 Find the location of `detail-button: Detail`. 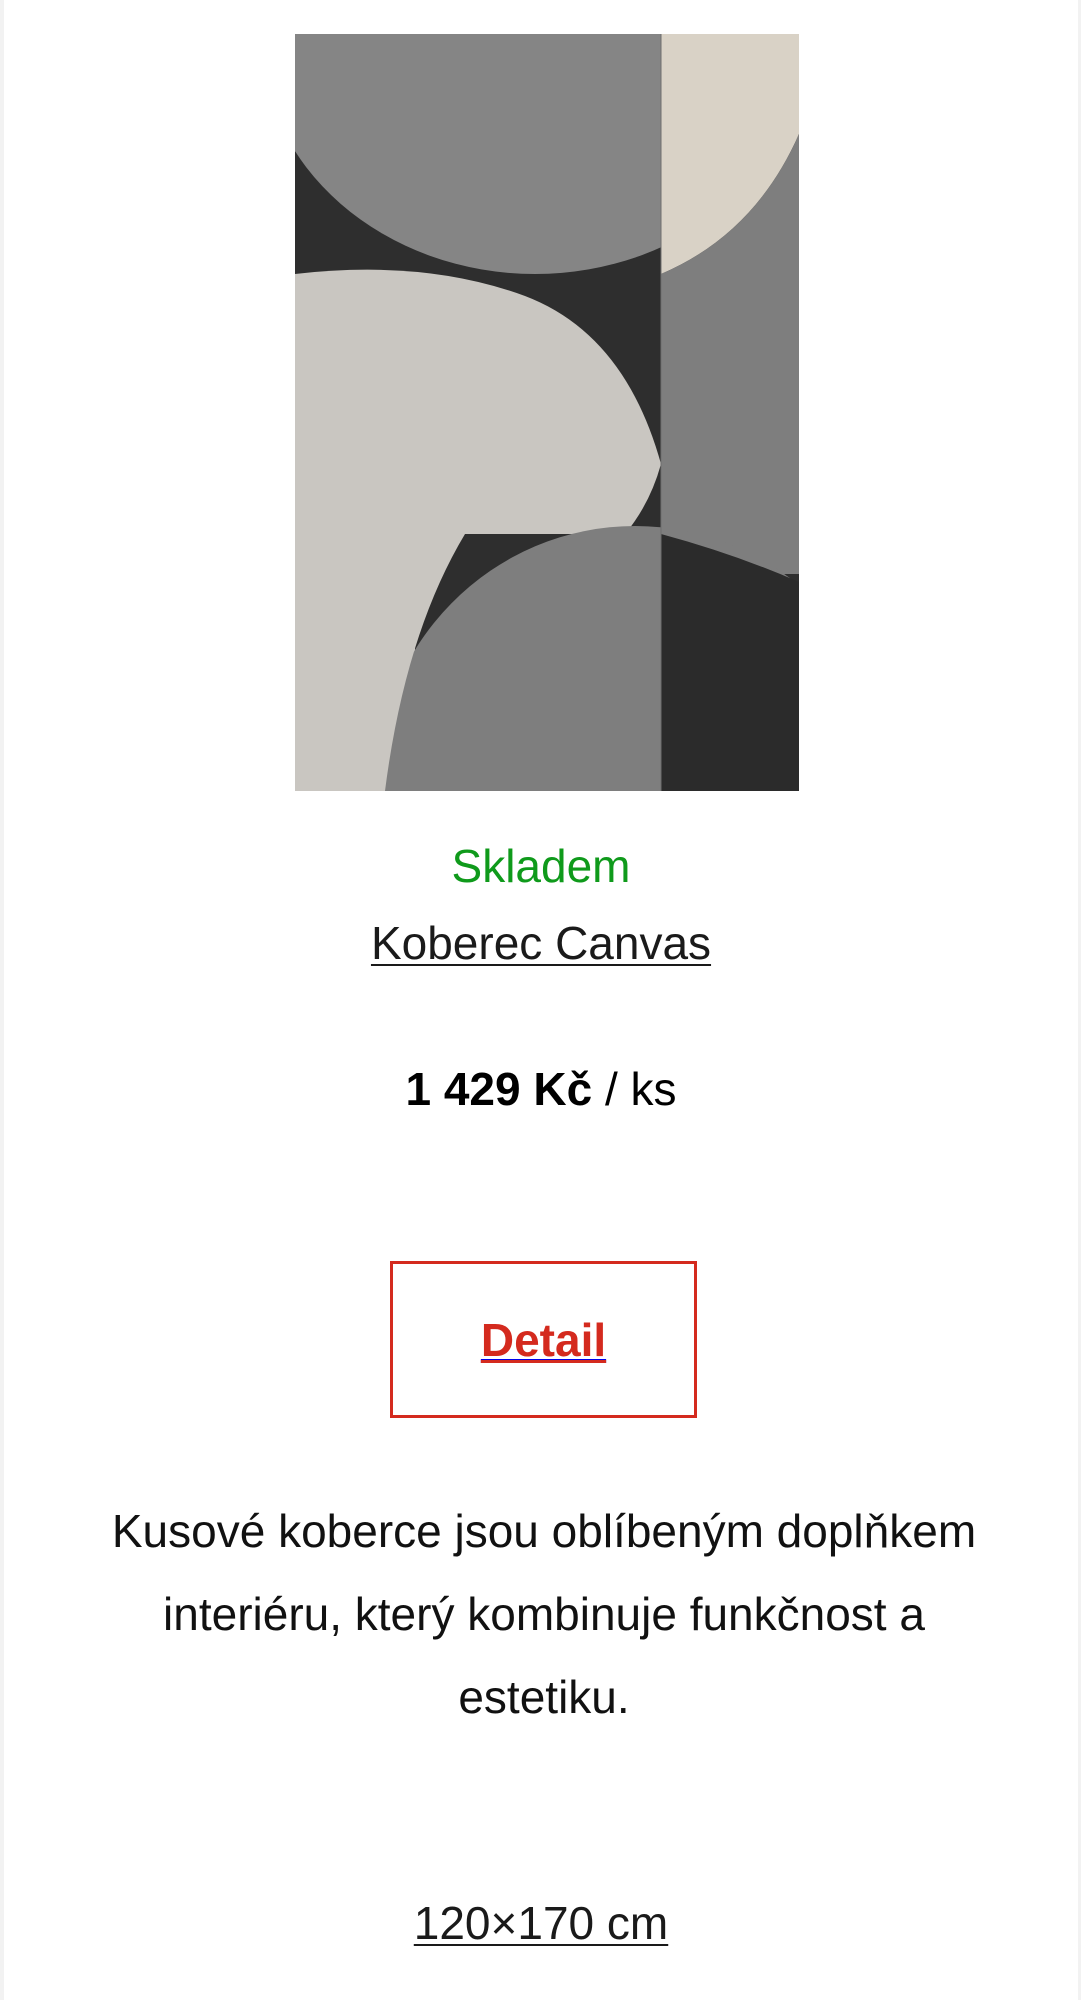

detail-button: Detail is located at coordinates (543, 1339).